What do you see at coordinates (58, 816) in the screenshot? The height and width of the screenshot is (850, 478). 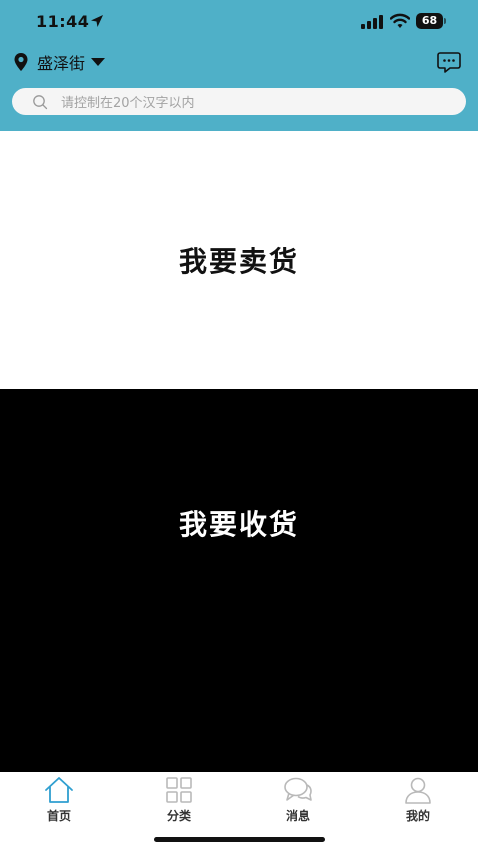 I see `tab-home-label: 首页` at bounding box center [58, 816].